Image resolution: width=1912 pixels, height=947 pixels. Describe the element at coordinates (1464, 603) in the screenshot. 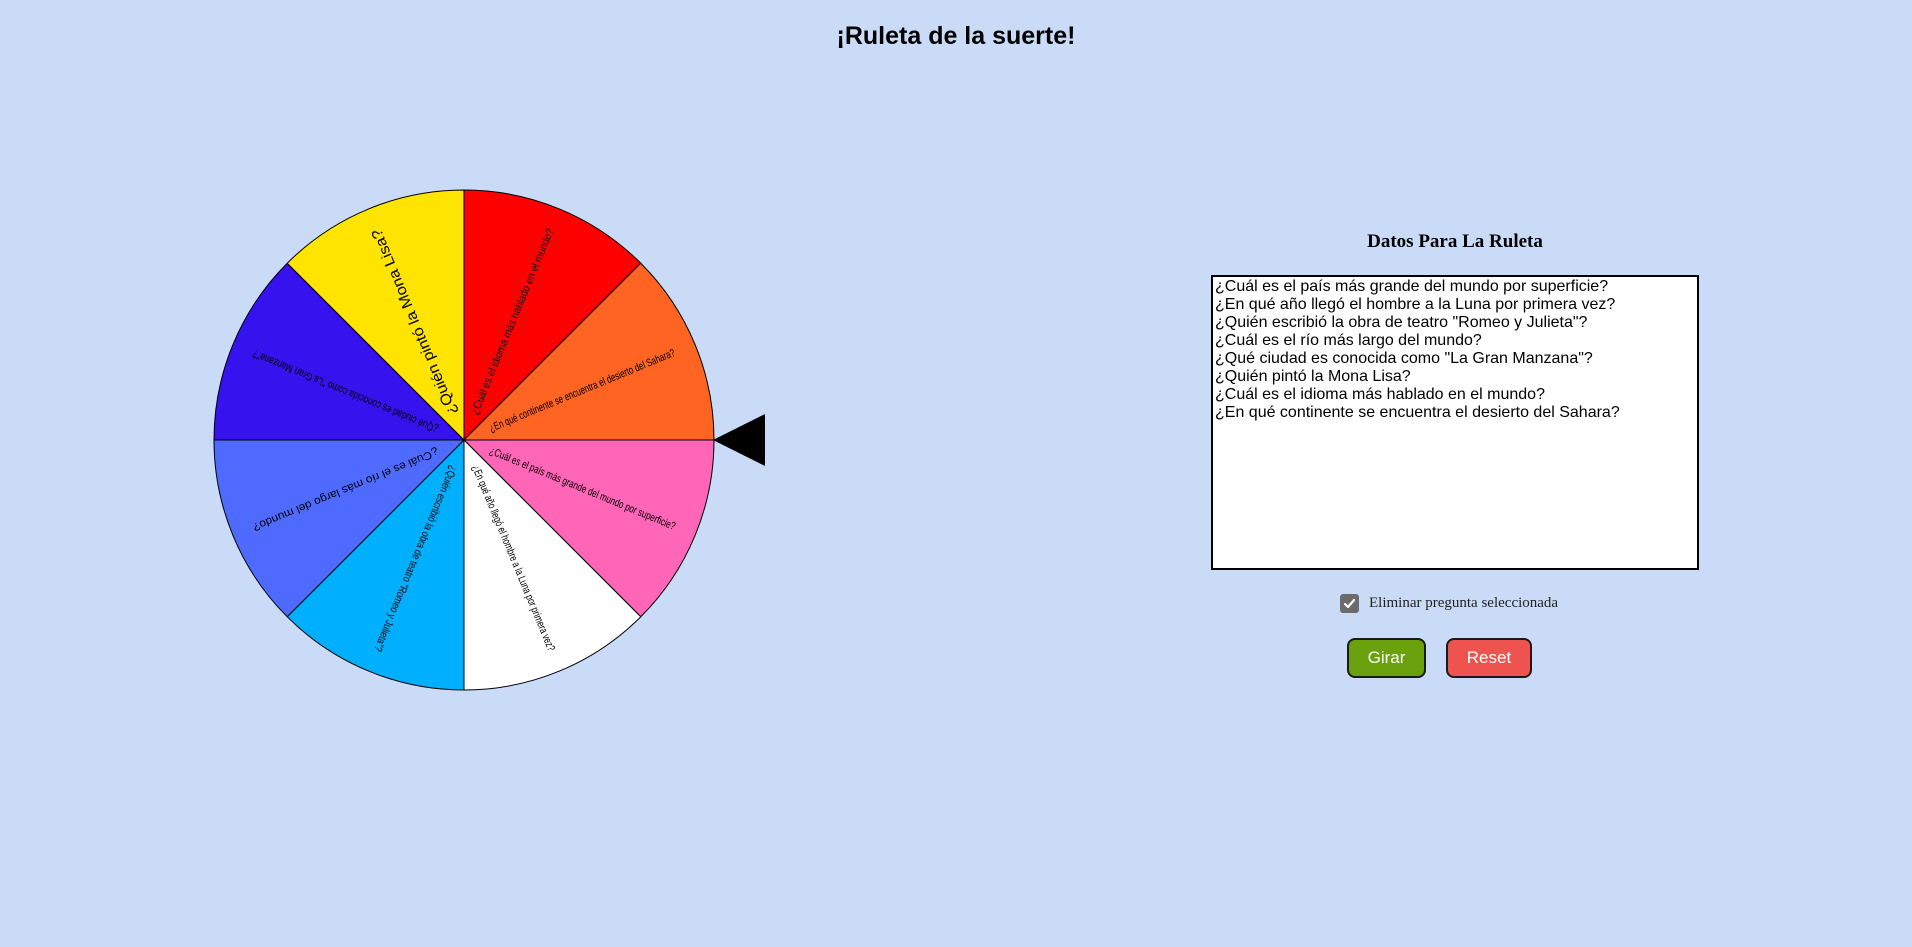

I see `remove-question-label: Eliminar pregunta seleccionada` at that location.